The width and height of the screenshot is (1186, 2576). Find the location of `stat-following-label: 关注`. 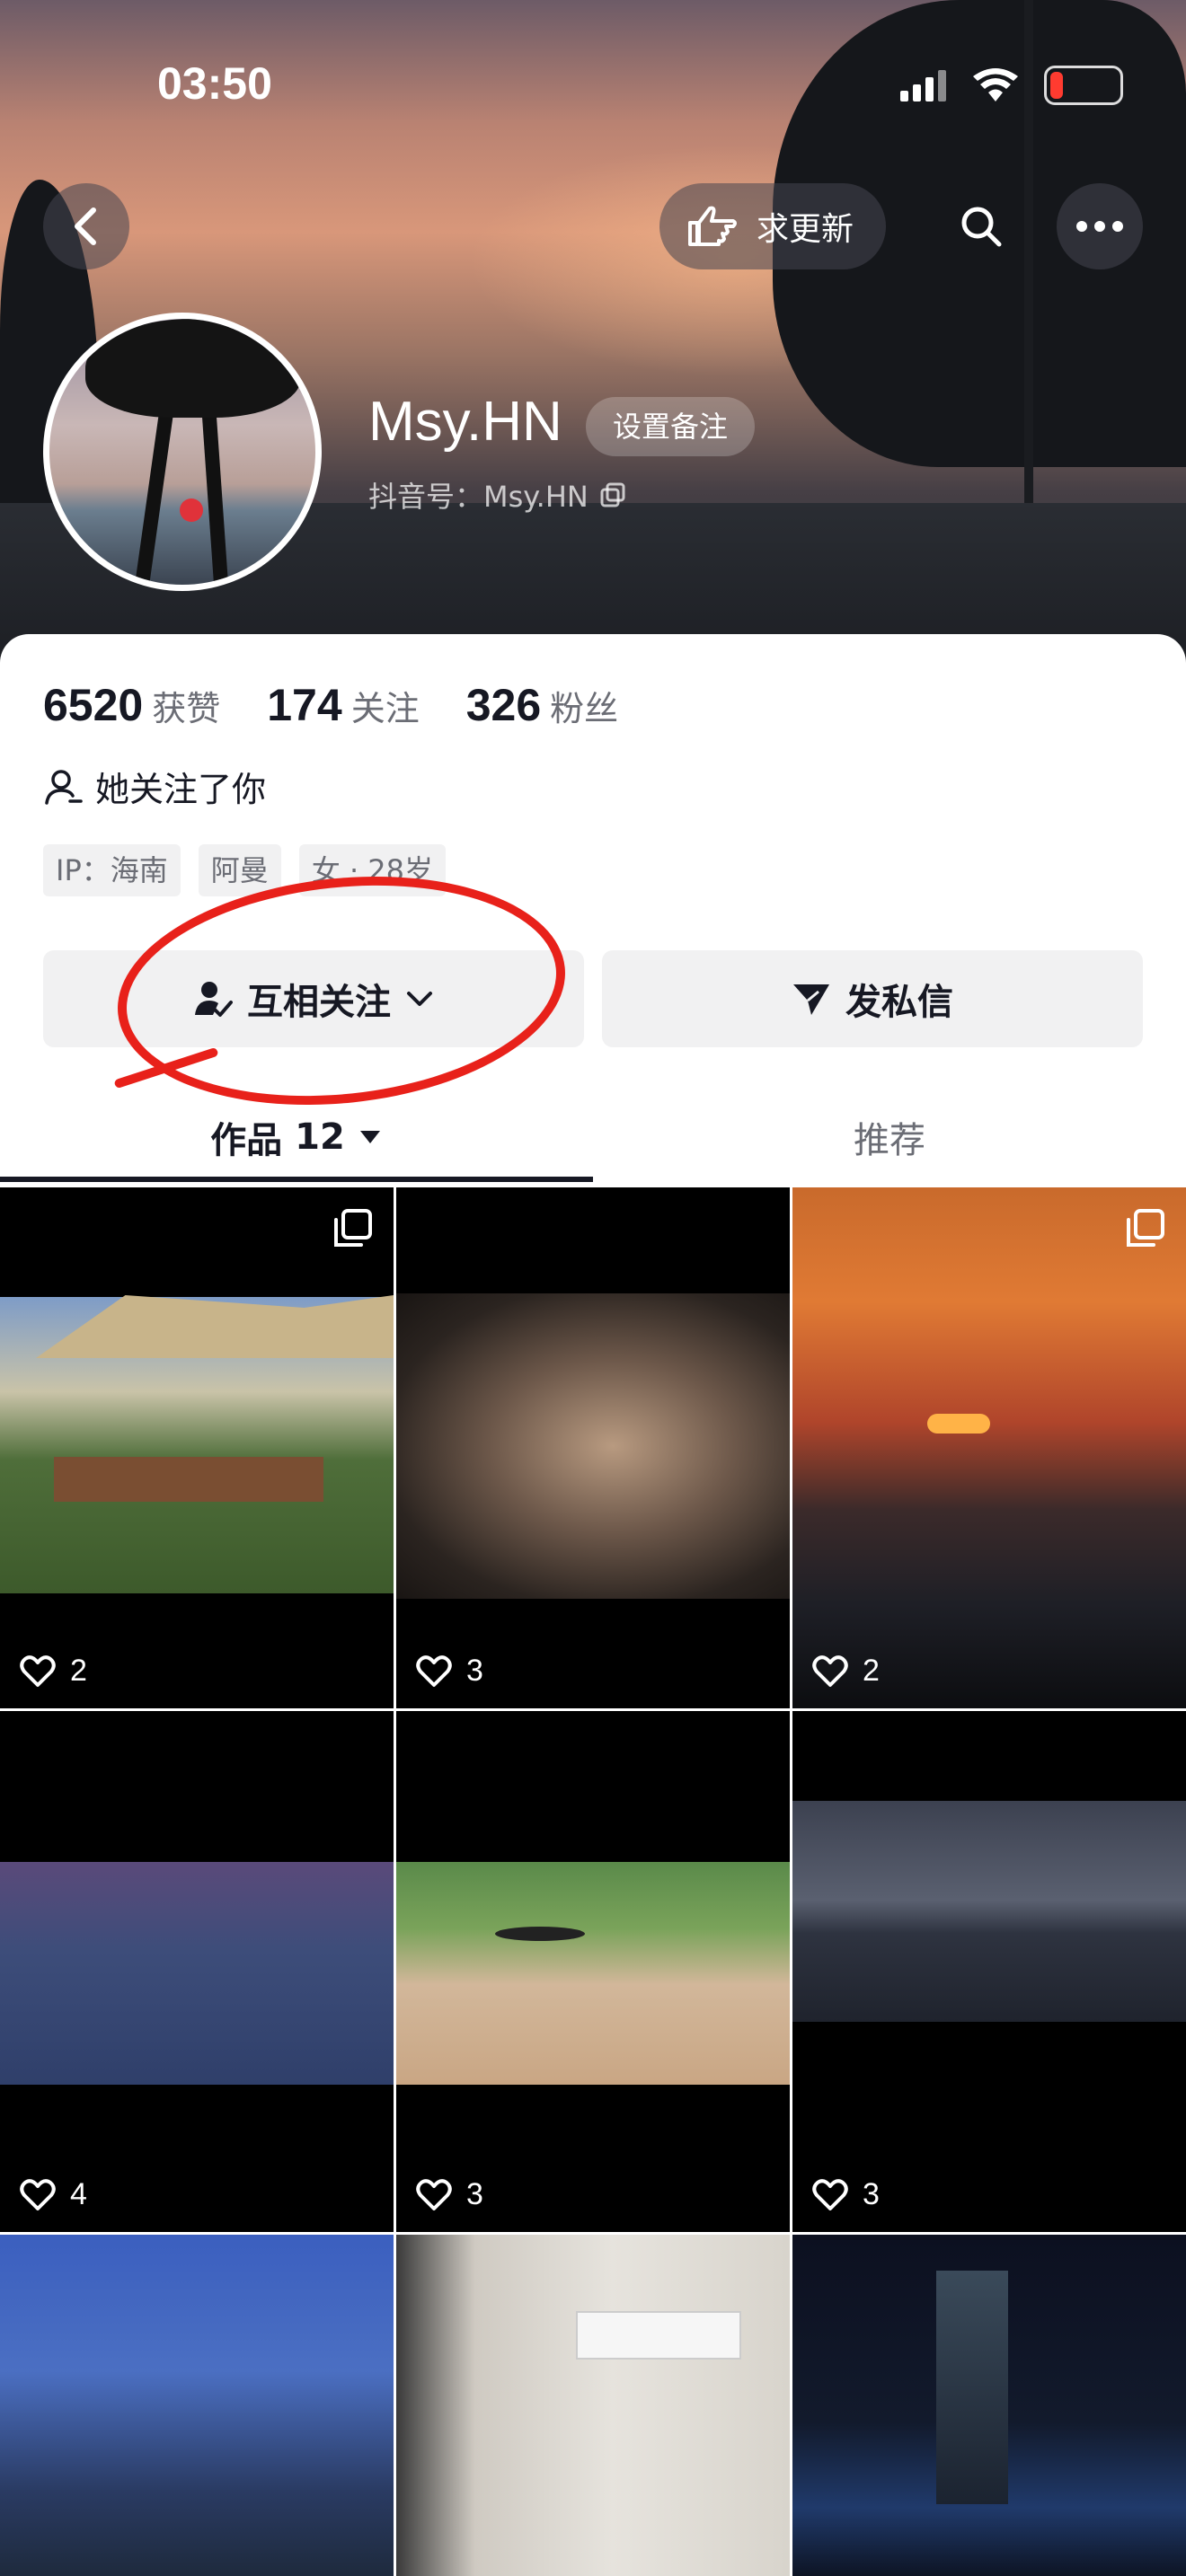

stat-following-label: 关注 is located at coordinates (385, 708).